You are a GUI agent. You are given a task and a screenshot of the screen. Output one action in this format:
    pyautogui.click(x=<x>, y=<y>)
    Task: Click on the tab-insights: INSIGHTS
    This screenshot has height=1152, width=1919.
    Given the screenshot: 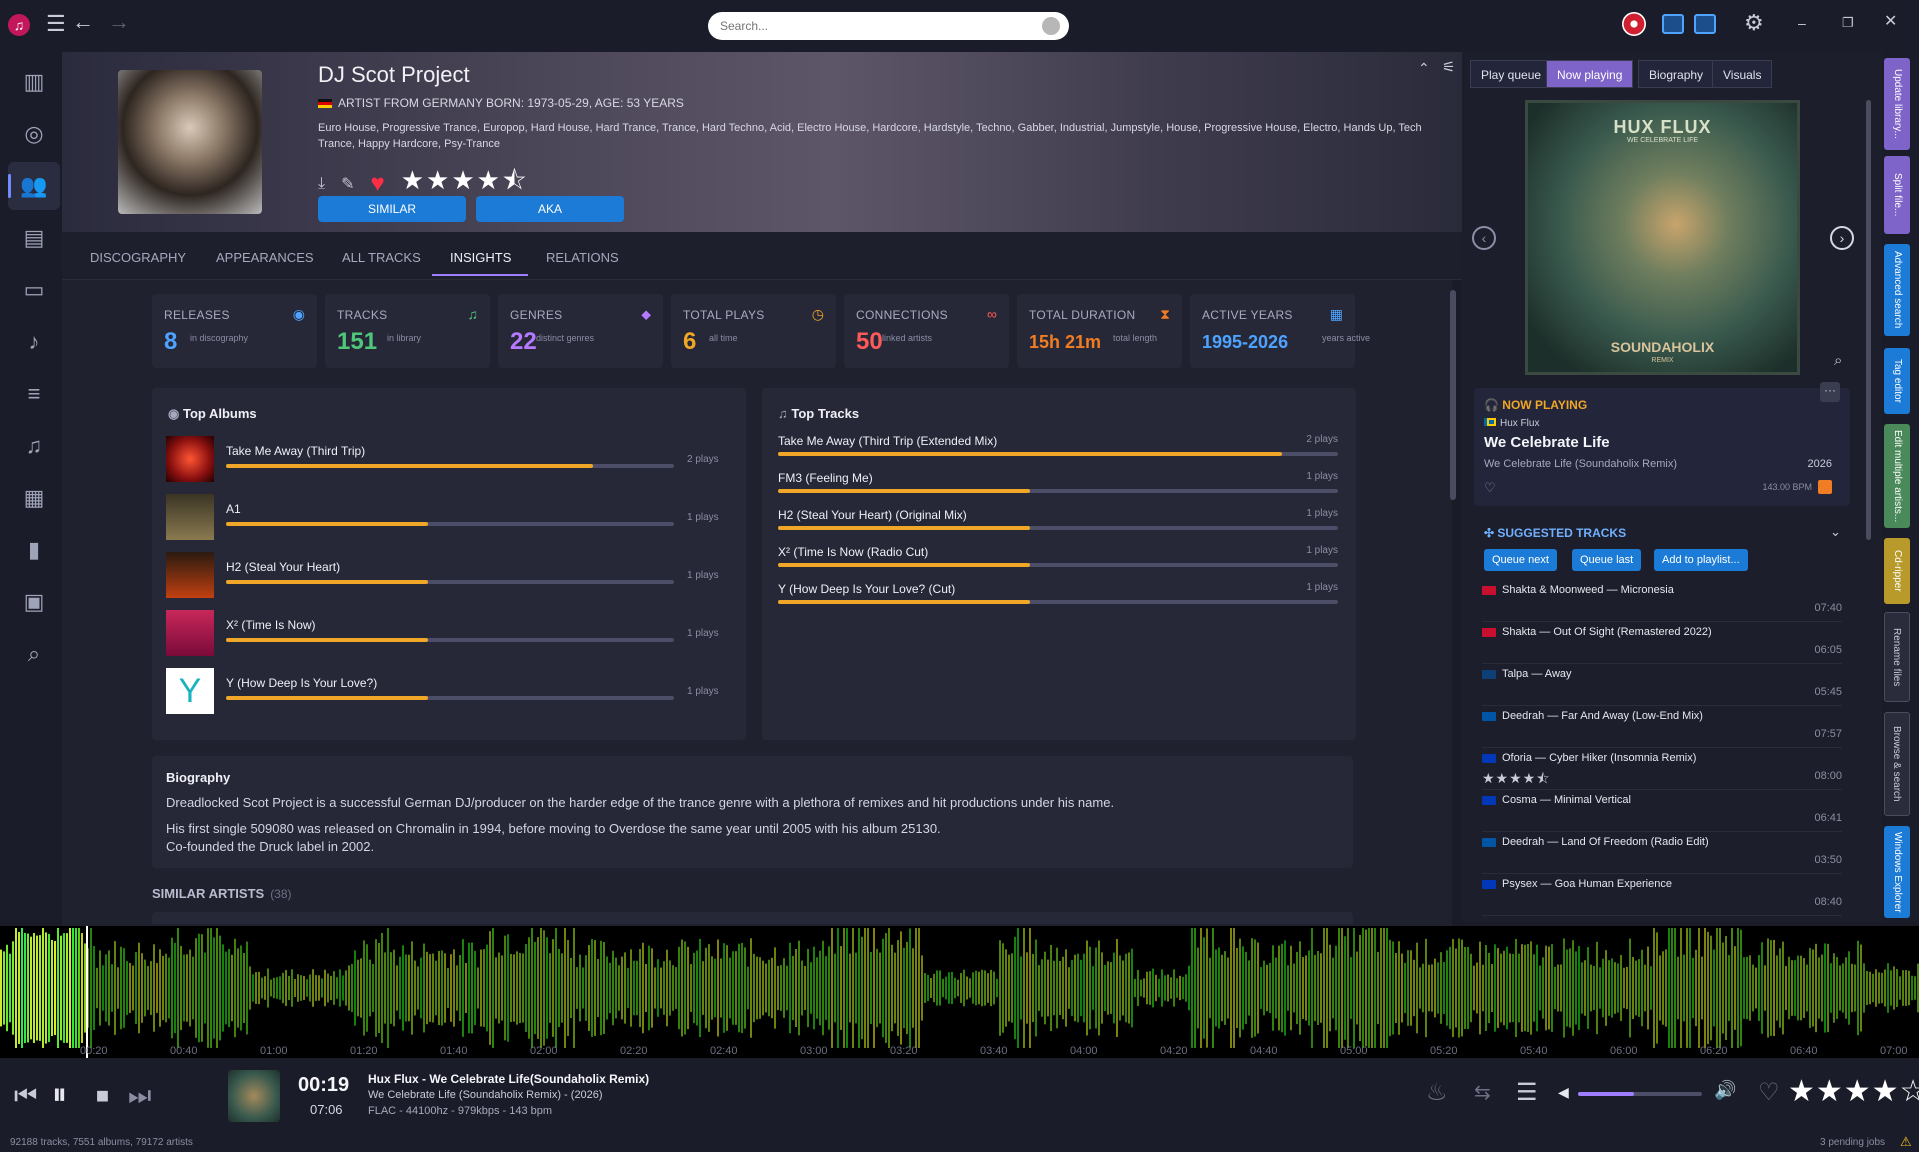 What is the action you would take?
    pyautogui.click(x=480, y=257)
    